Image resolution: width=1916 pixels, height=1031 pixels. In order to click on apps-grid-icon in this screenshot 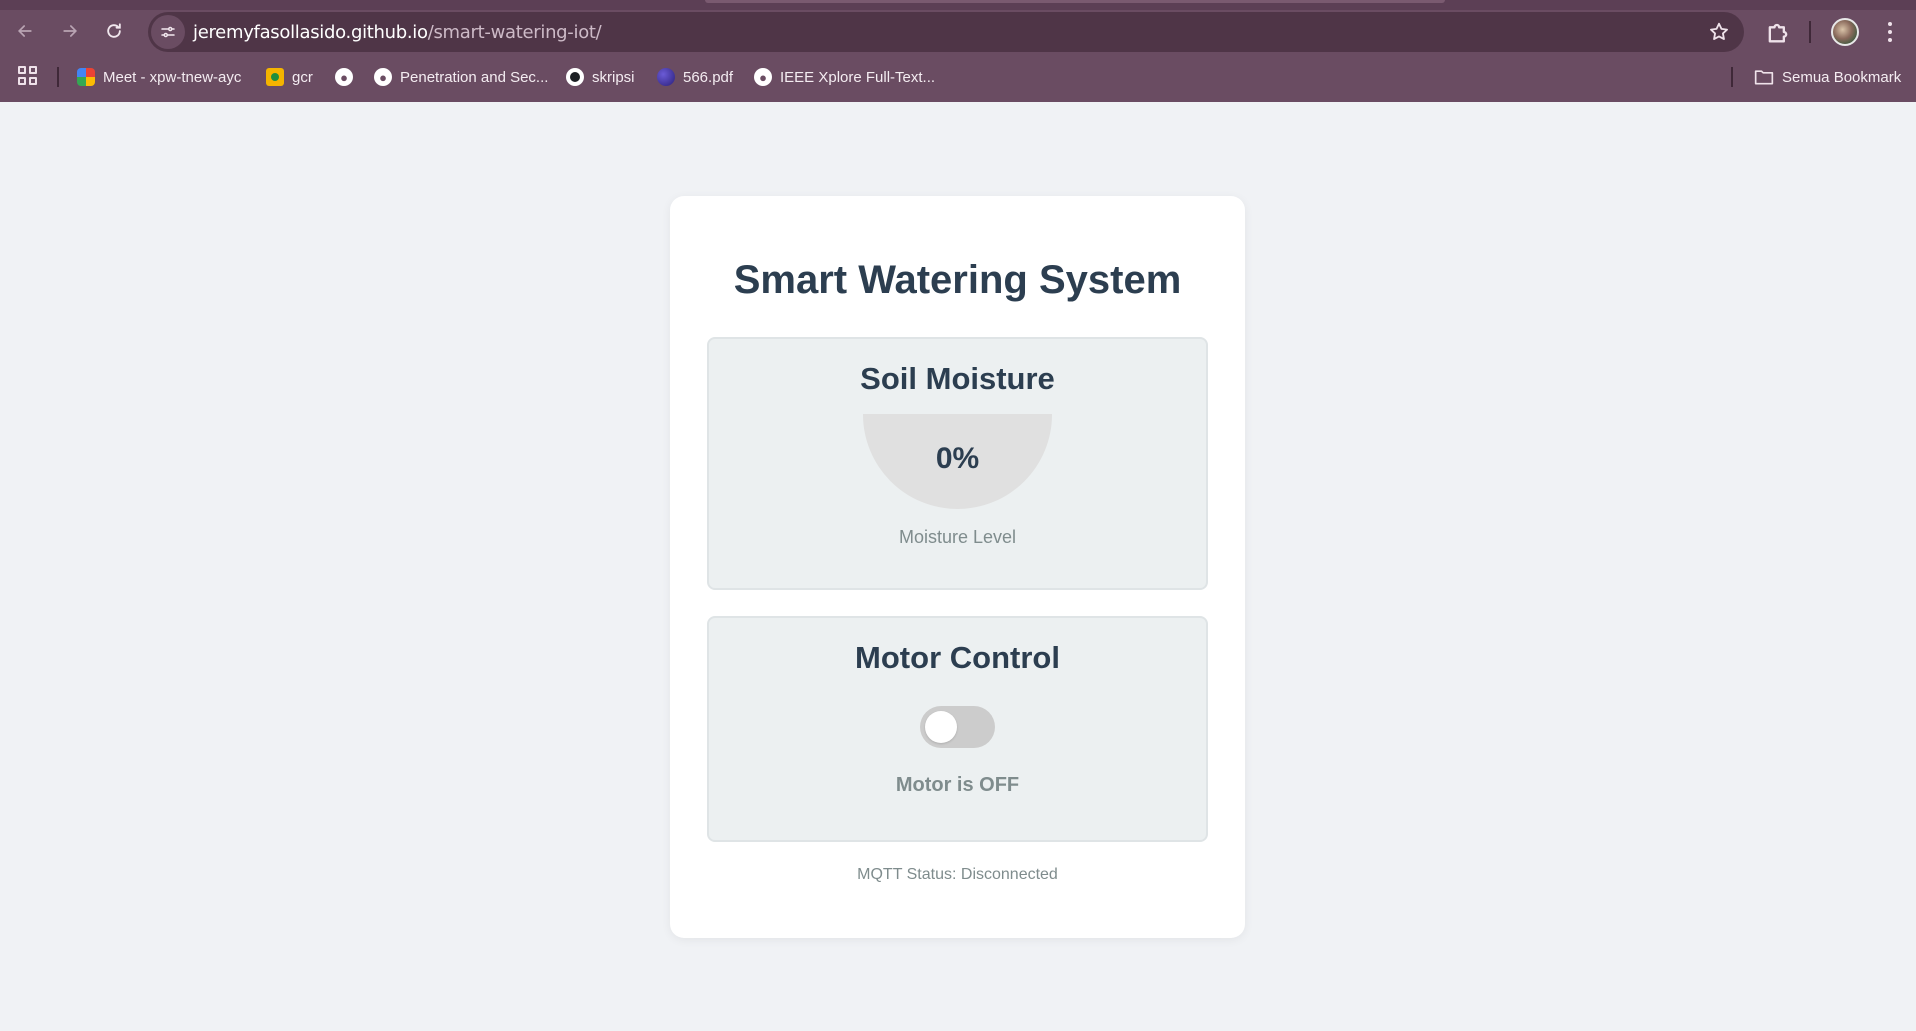, I will do `click(28, 76)`.